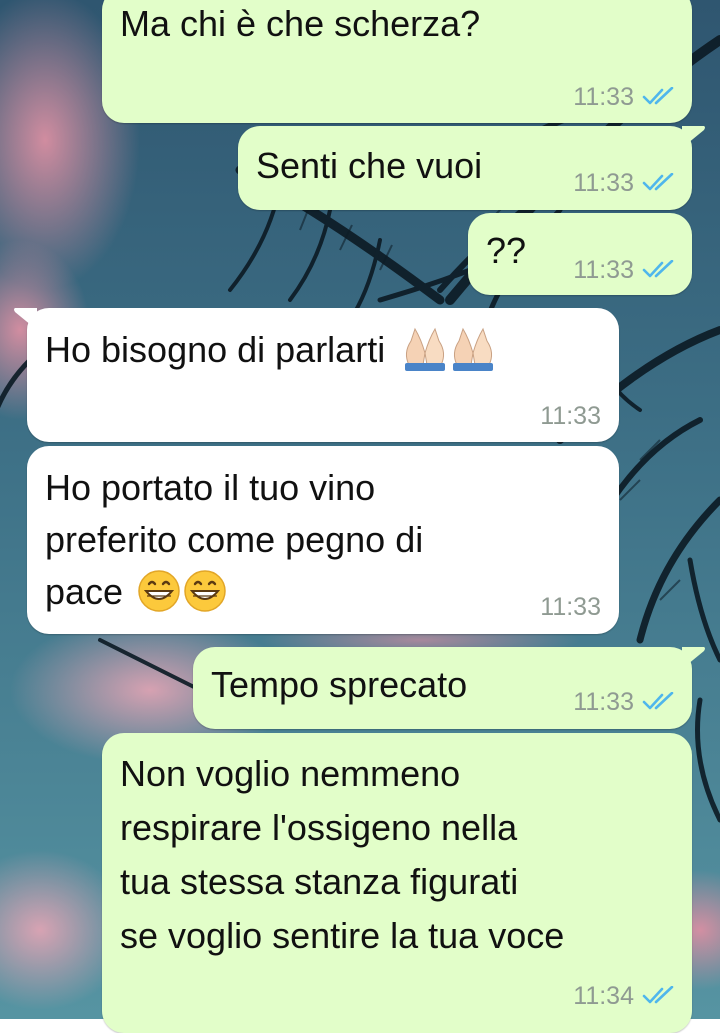  I want to click on message-line: respirare l'ossigeno nella, so click(319, 827).